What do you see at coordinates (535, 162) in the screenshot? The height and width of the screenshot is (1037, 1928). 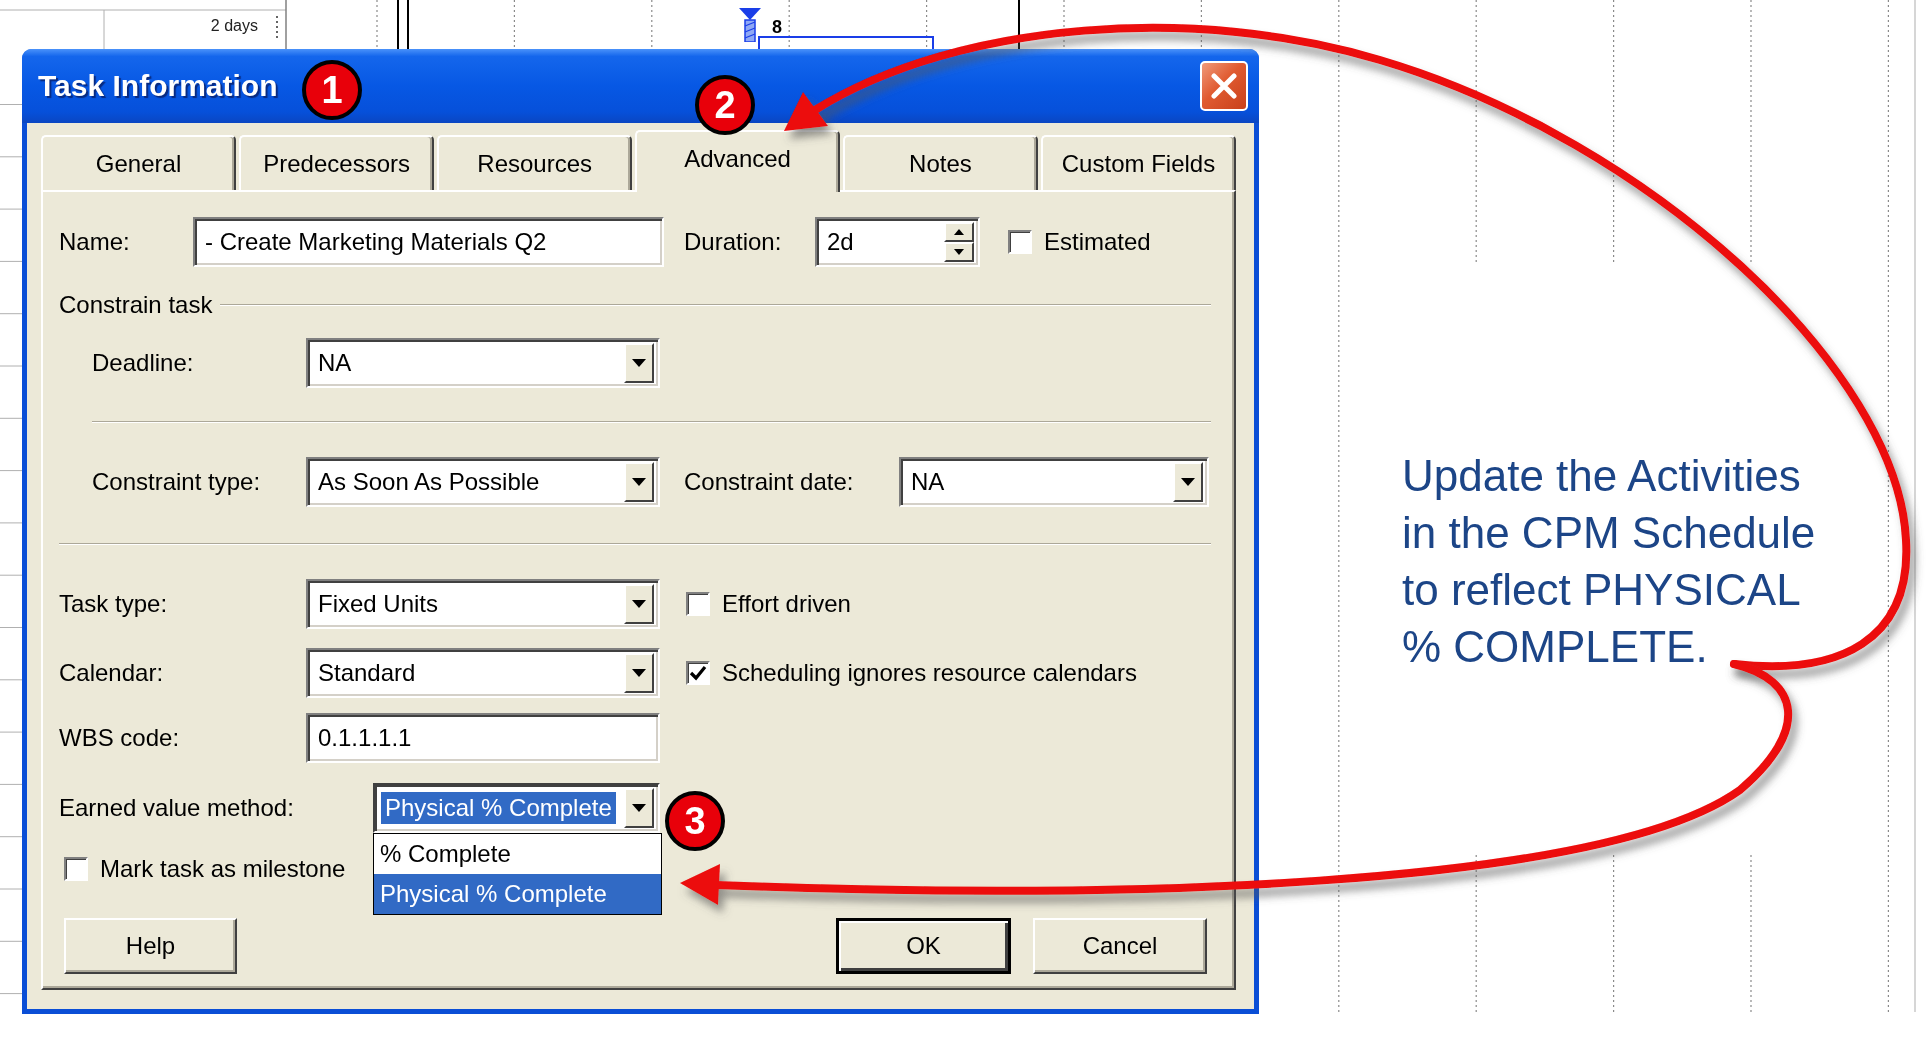 I see `tab: Resources` at bounding box center [535, 162].